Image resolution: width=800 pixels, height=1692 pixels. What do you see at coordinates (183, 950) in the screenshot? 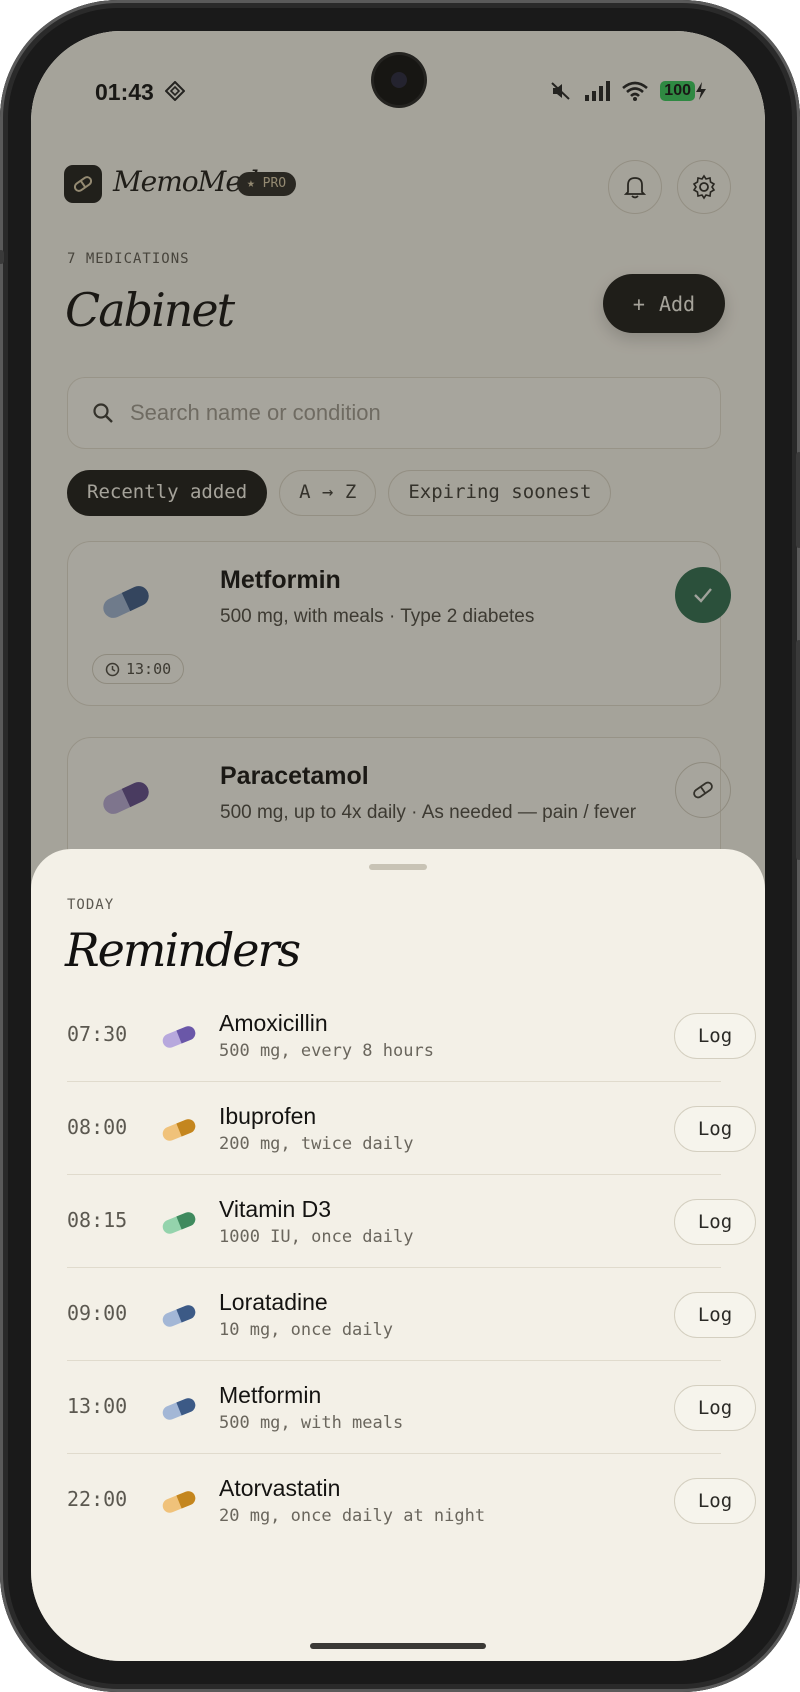
I see `sheet-title: Reminders` at bounding box center [183, 950].